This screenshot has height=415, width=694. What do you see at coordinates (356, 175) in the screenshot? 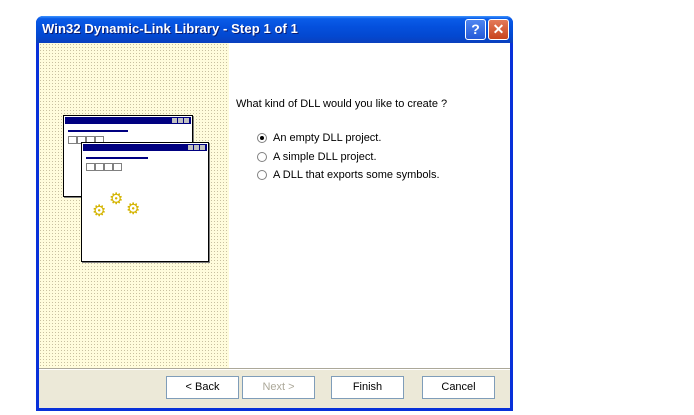
I see `option-label: A DLL that exports some symbols.` at bounding box center [356, 175].